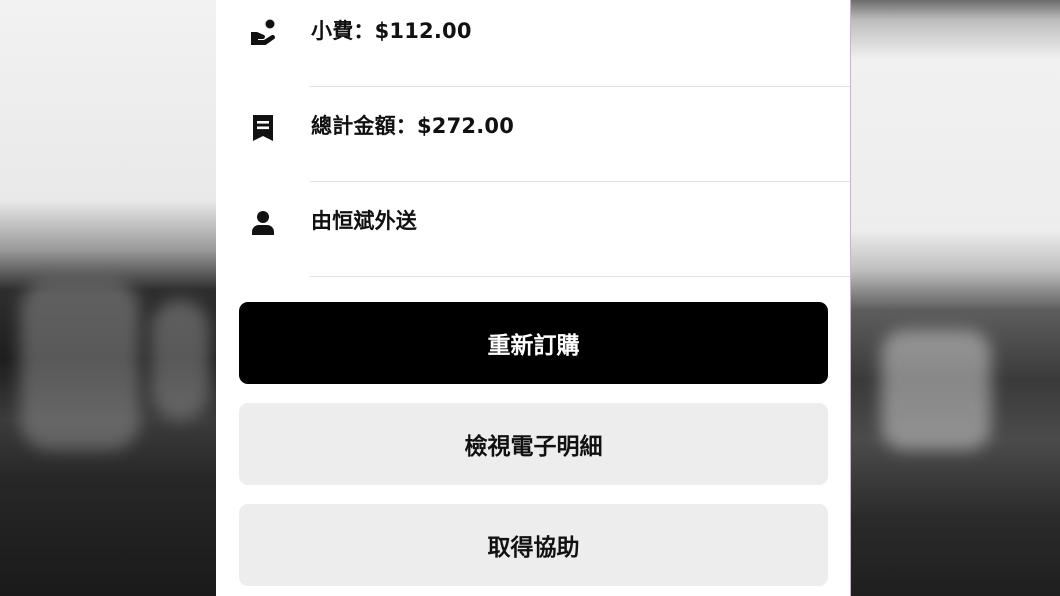 The image size is (1060, 596). Describe the element at coordinates (263, 128) in the screenshot. I see `receipt-icon` at that location.